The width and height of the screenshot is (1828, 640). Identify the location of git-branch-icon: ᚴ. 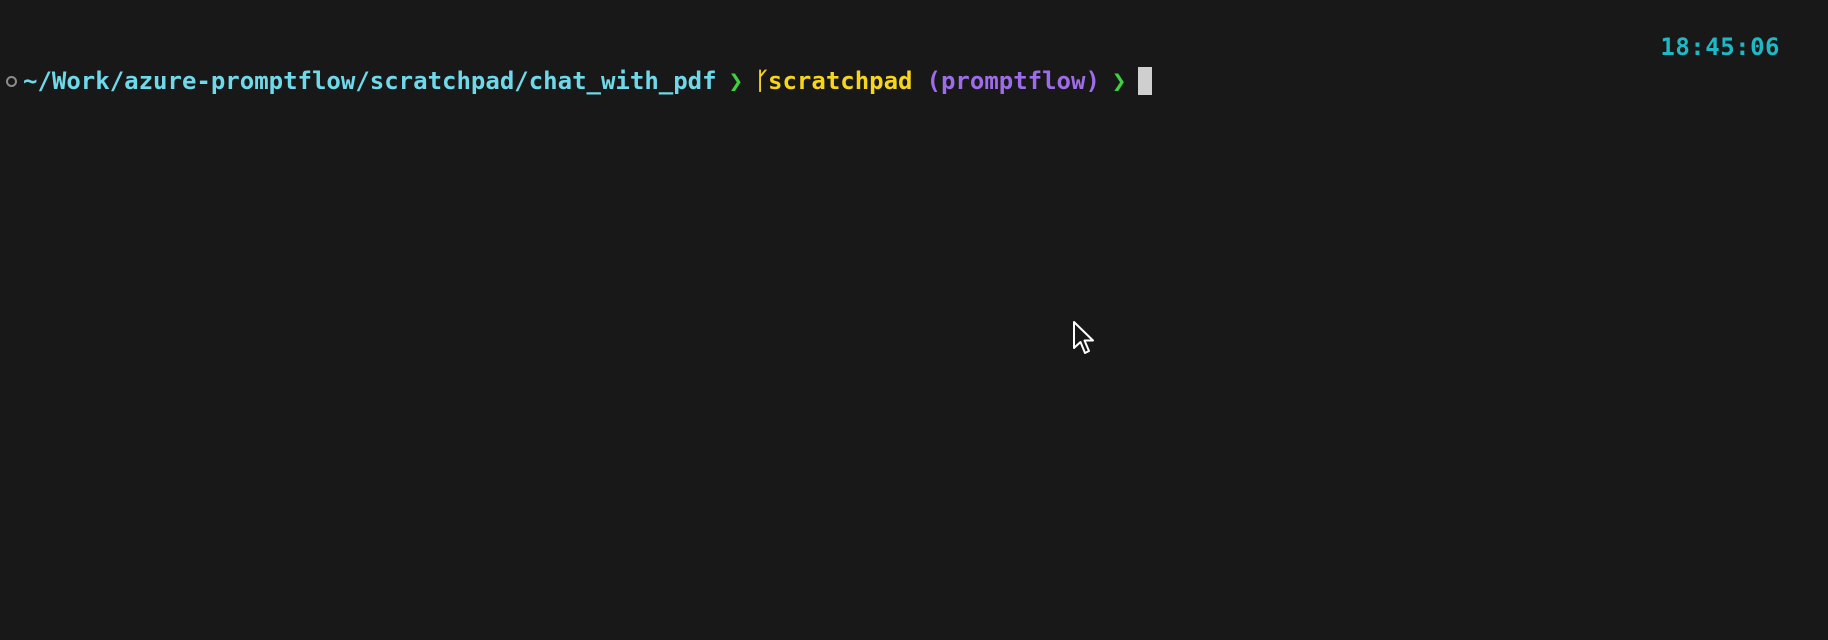
(762, 81).